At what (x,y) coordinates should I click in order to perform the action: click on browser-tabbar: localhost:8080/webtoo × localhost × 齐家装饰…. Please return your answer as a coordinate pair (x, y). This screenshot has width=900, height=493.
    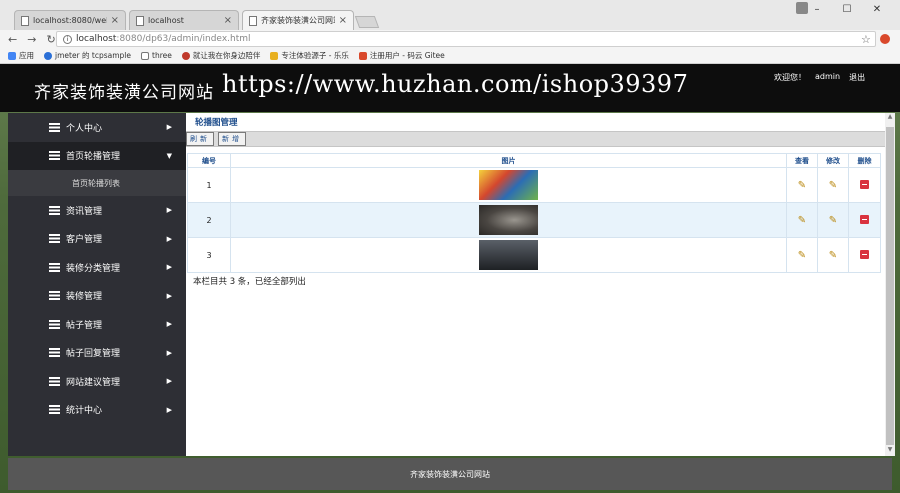
    Looking at the image, I should click on (450, 15).